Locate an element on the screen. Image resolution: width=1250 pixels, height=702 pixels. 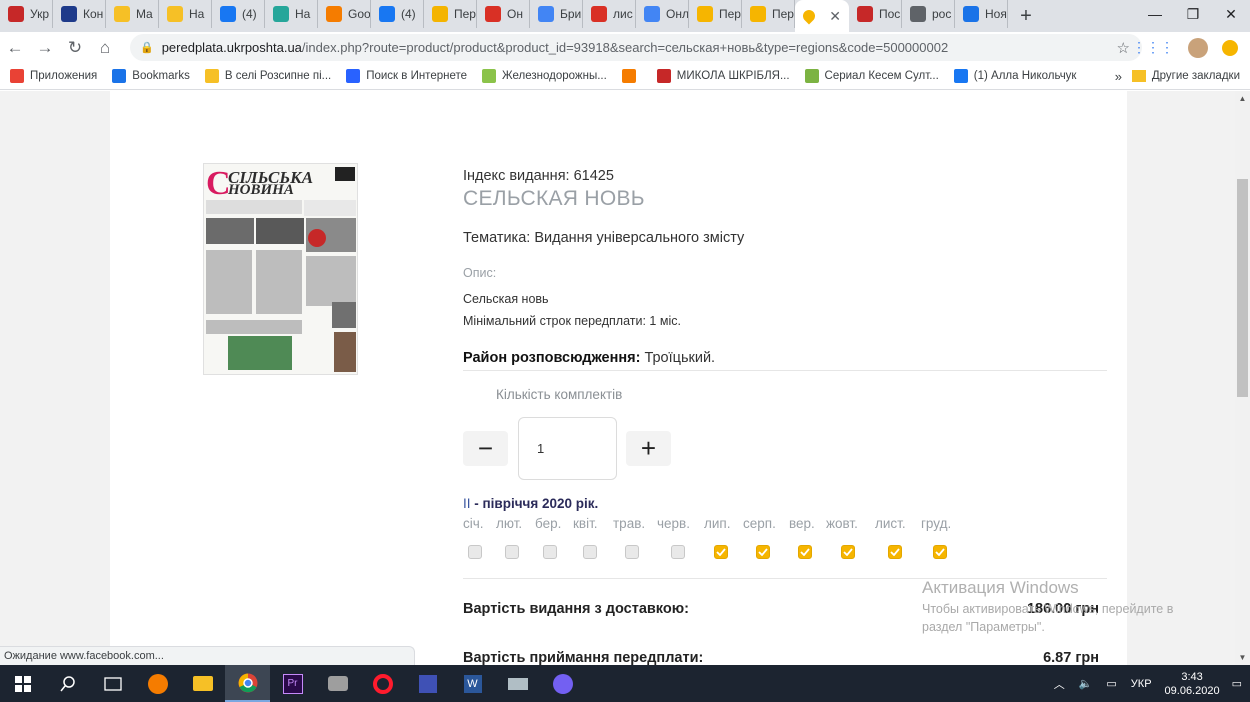
tab-label: Укр is located at coordinates (40, 14).